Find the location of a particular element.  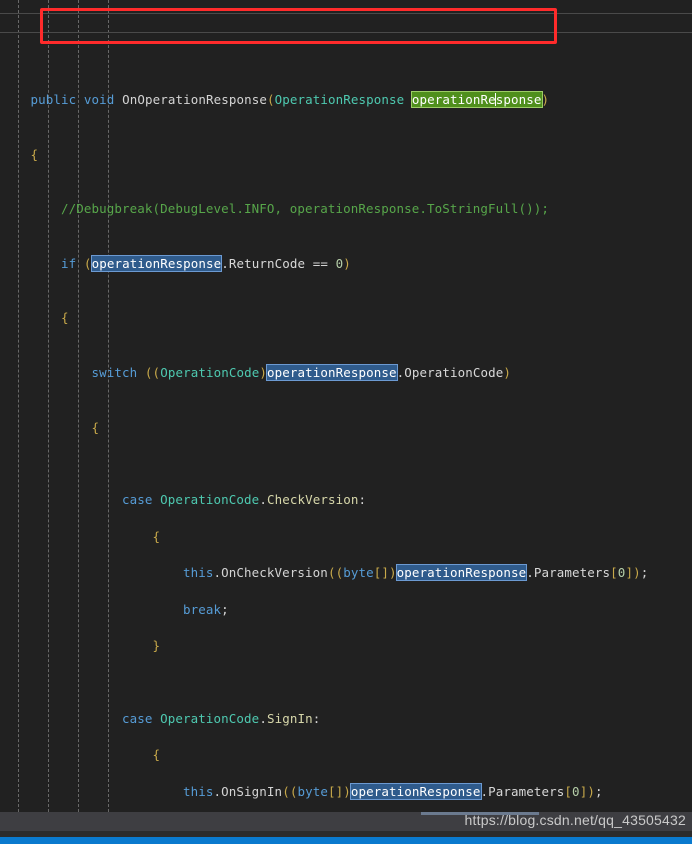

code-line is located at coordinates (346, 45).